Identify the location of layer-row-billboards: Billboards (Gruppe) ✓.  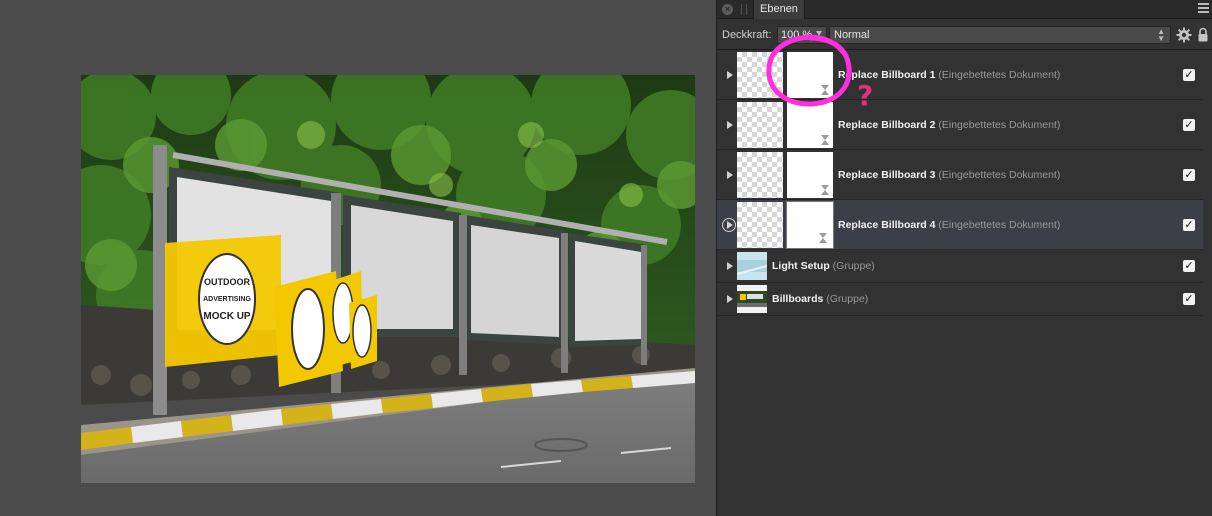
(960, 299).